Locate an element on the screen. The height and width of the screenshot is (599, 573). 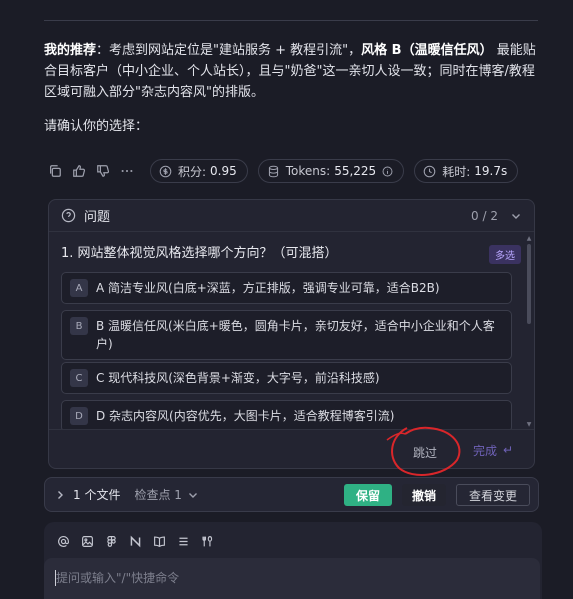
checkpoint-dropdown: 检查点 1 is located at coordinates (165, 494).